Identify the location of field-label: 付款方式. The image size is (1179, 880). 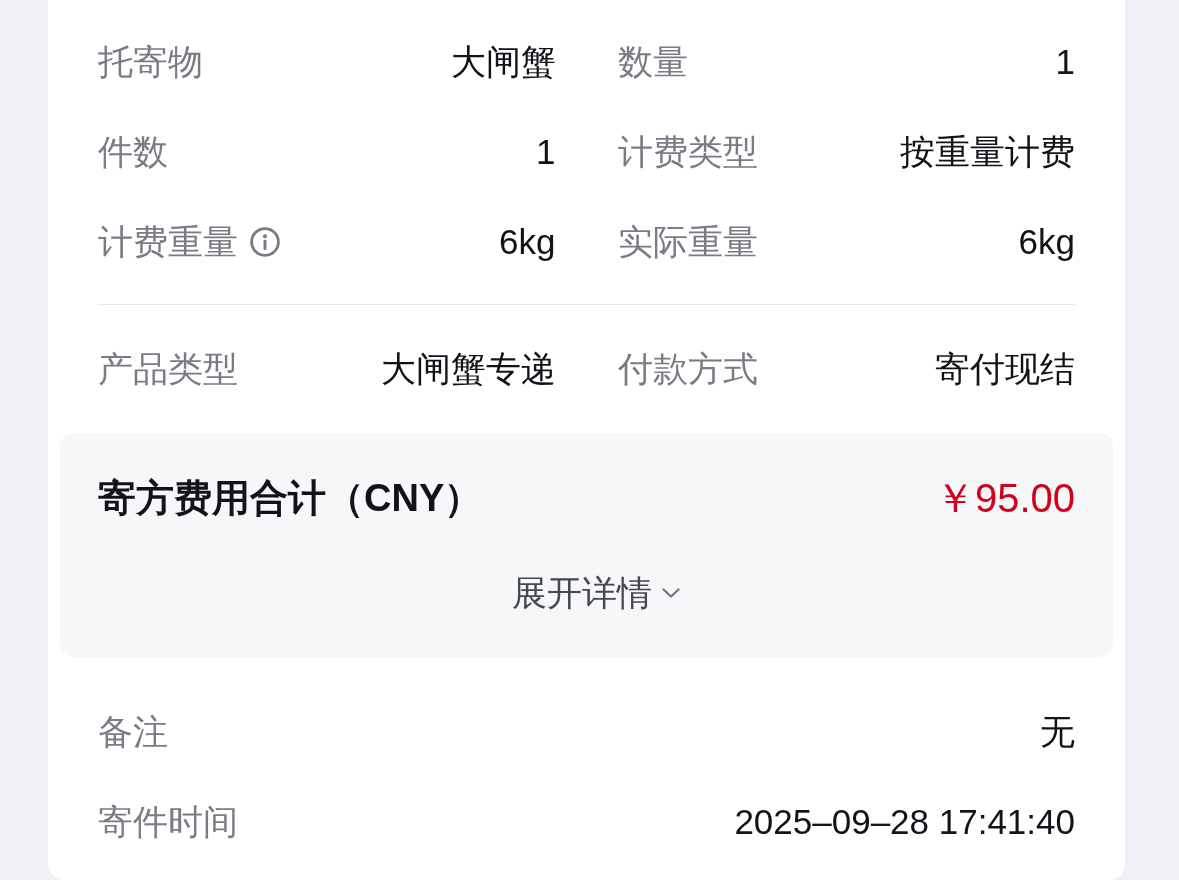
(687, 368).